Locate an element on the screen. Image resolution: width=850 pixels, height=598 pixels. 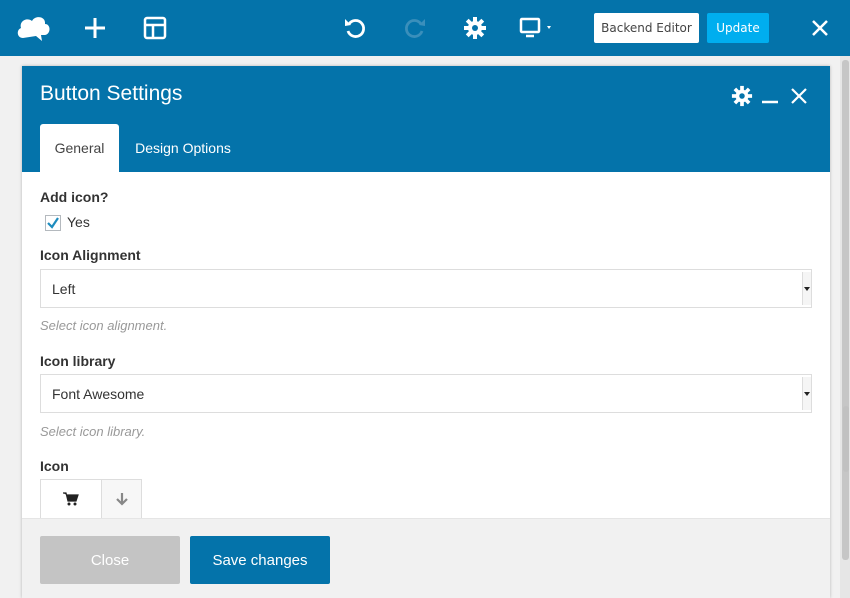
page-scrollbar-thumb is located at coordinates (845, 310).